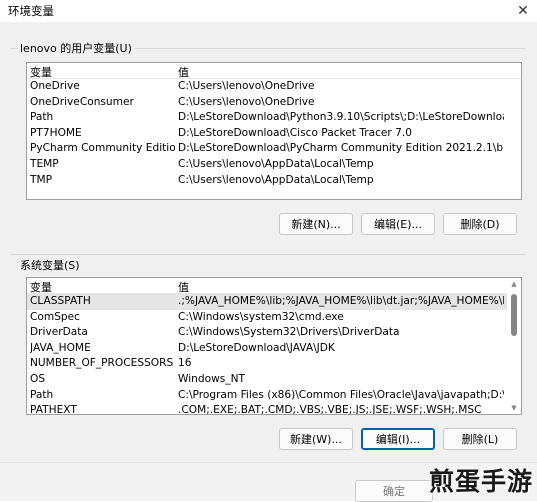 This screenshot has width=537, height=502. I want to click on system-list-scrollbar: ▲ ▼, so click(514, 346).